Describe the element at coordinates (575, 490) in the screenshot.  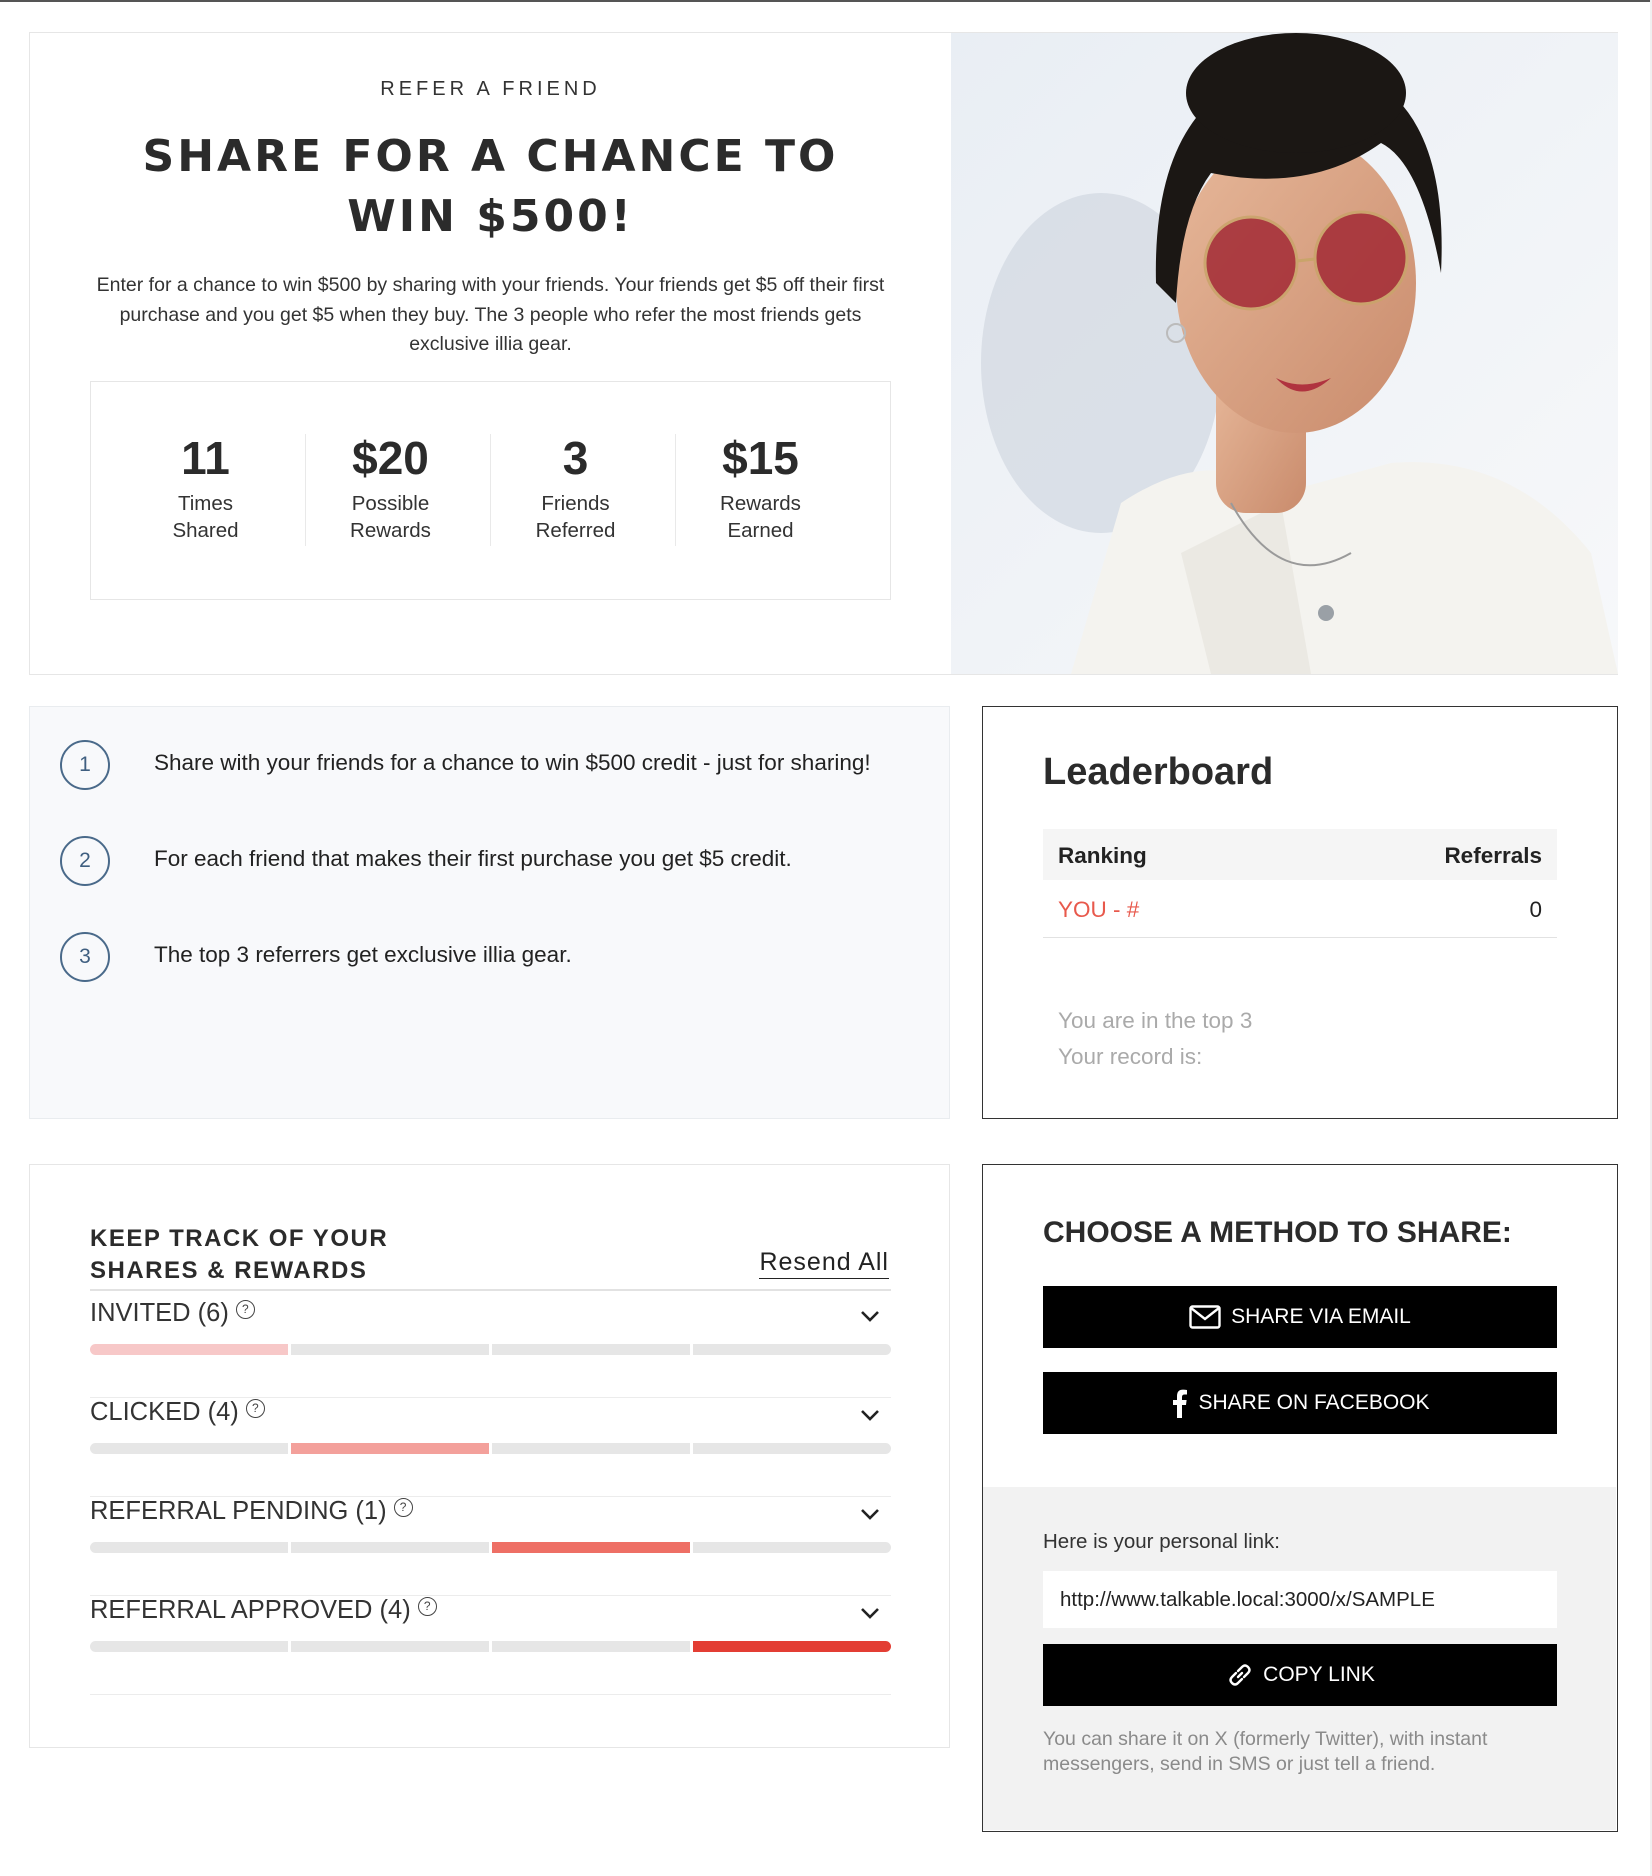
I see `stat-friends-referred: 3 Friends Referred` at that location.